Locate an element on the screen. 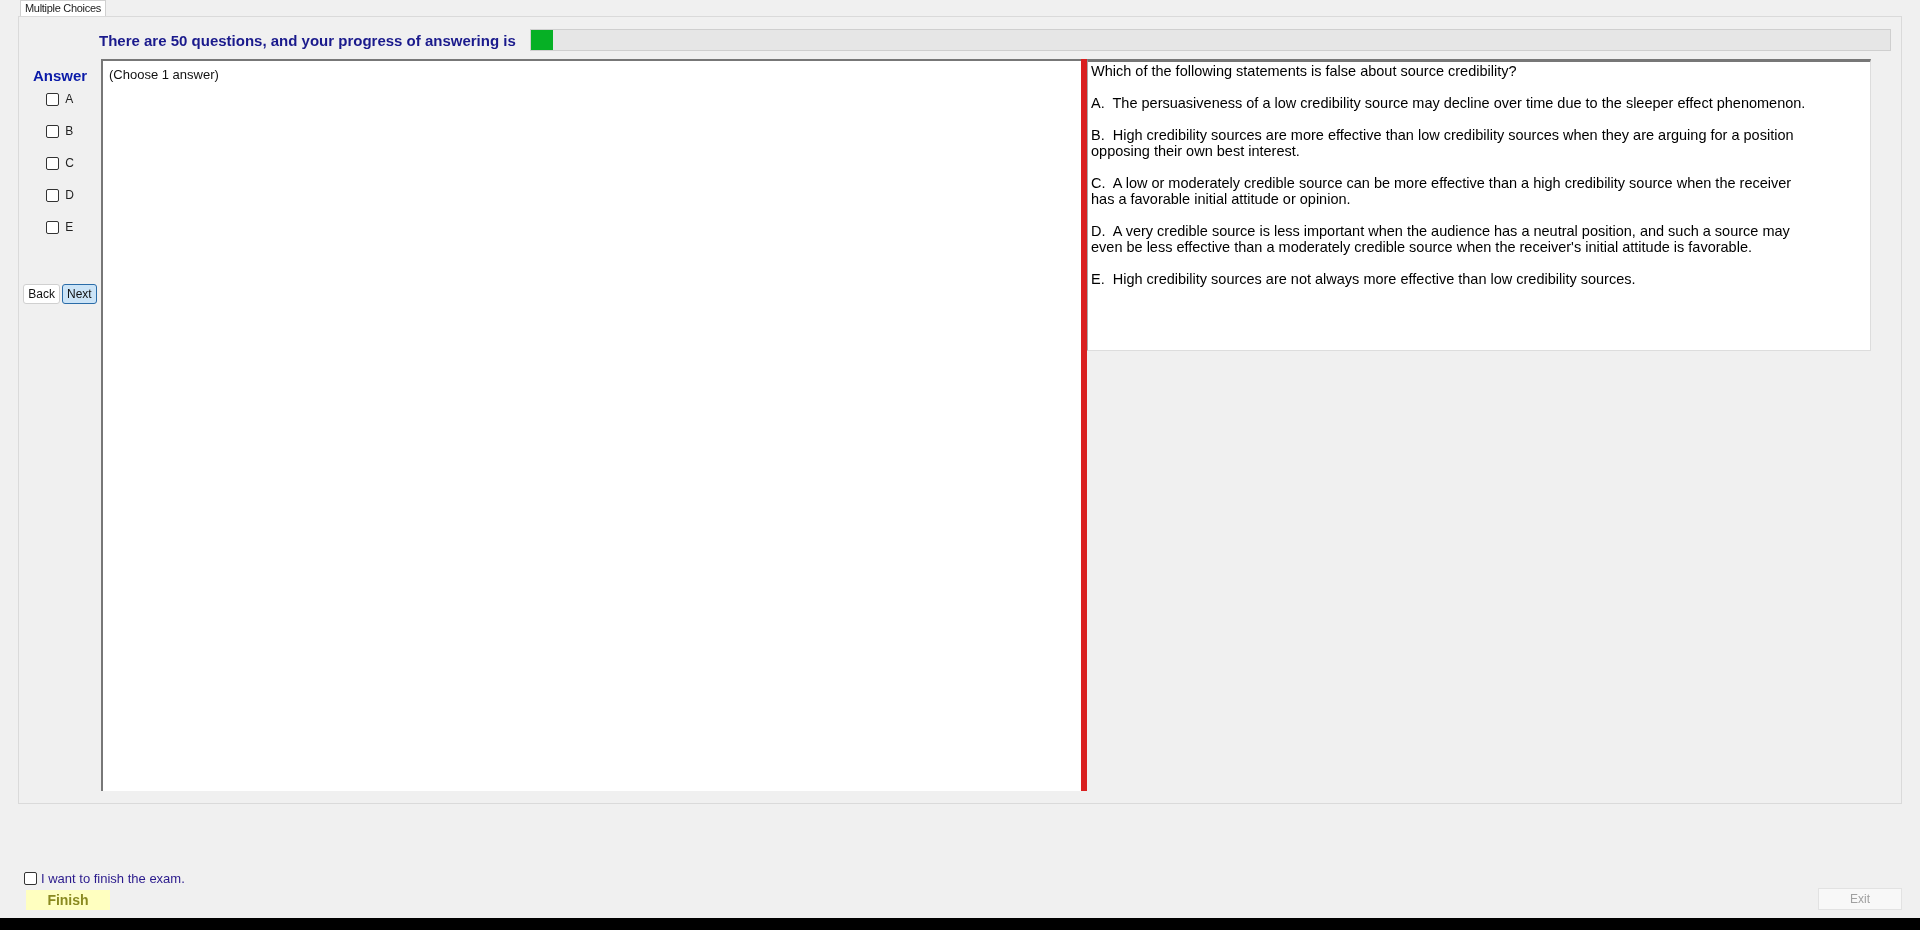 The width and height of the screenshot is (1920, 930). back-button: Back is located at coordinates (41, 294).